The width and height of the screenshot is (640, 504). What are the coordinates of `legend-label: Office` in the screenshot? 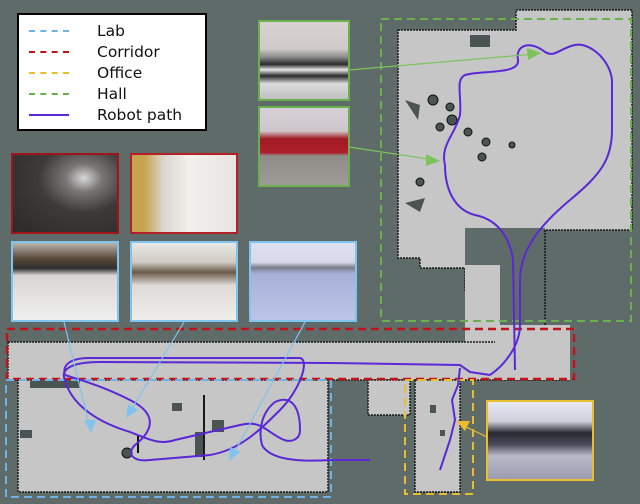 It's located at (120, 73).